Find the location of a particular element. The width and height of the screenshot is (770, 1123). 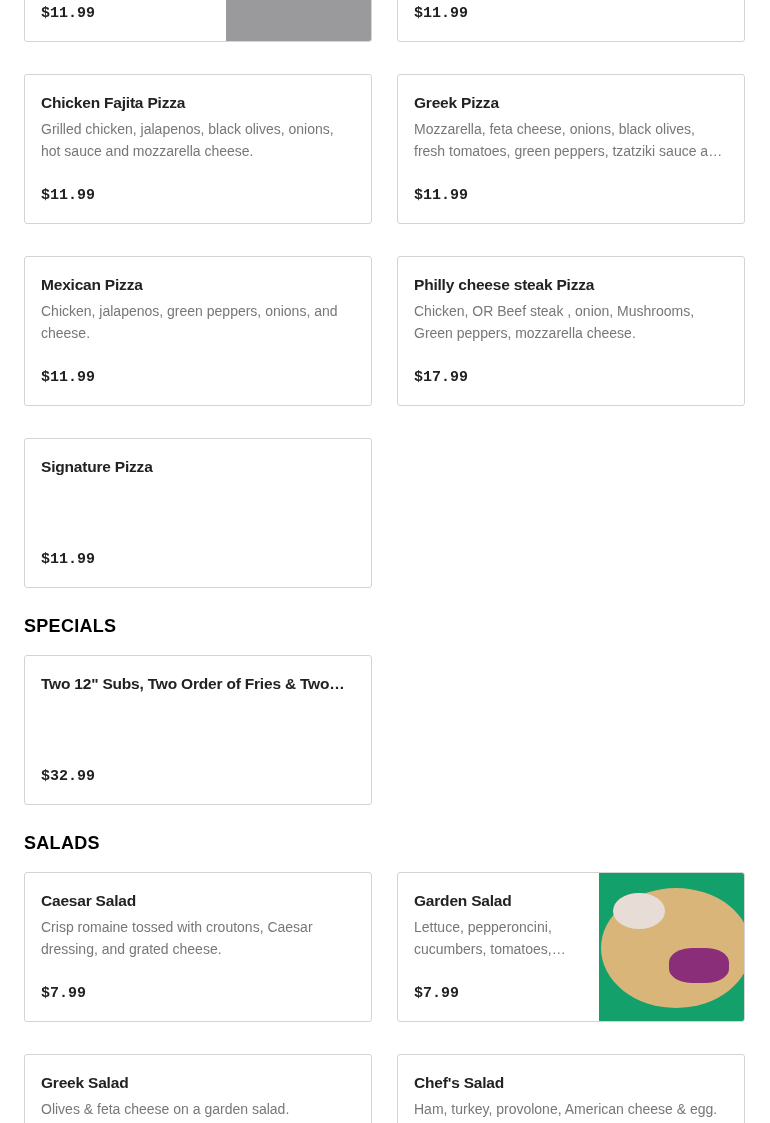

item-name: Chicken Fajita Pizza is located at coordinates (114, 103).